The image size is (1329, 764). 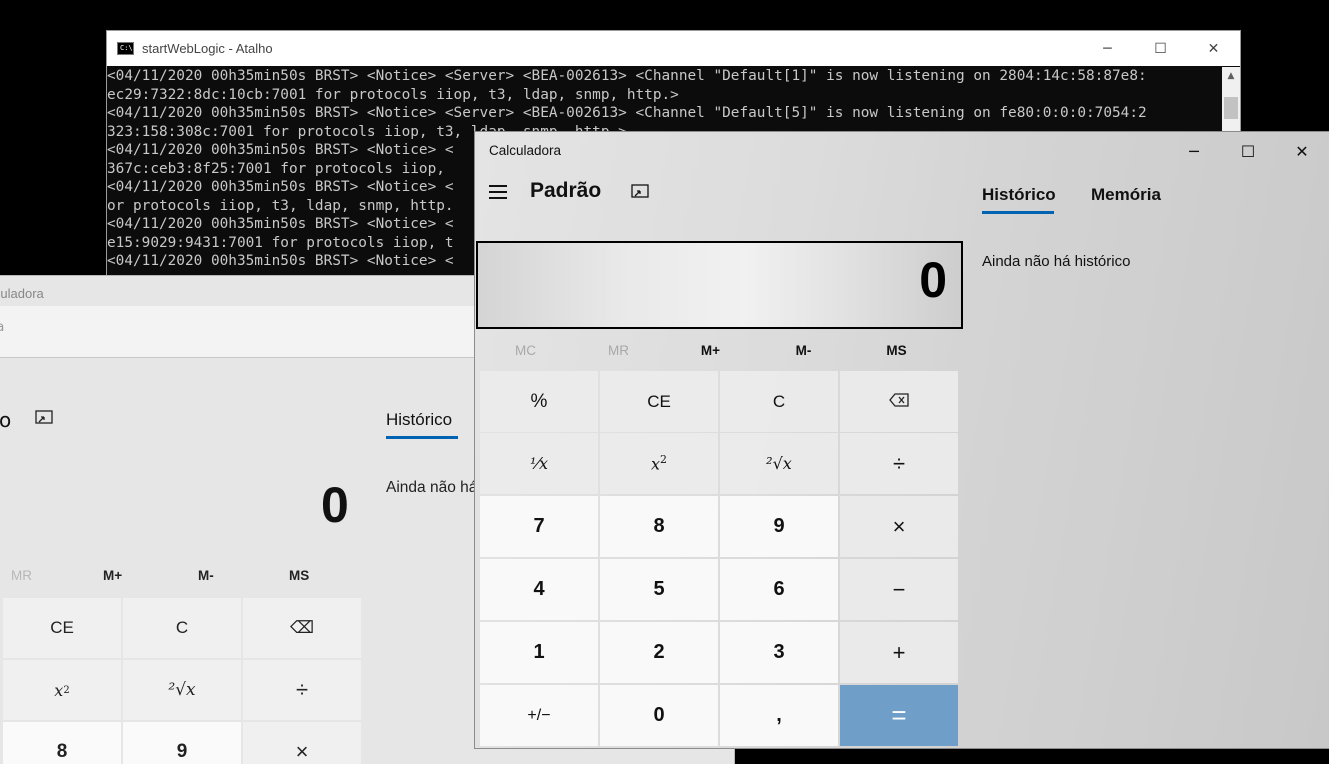 I want to click on bg-calc-divide-button: ÷, so click(x=302, y=690).